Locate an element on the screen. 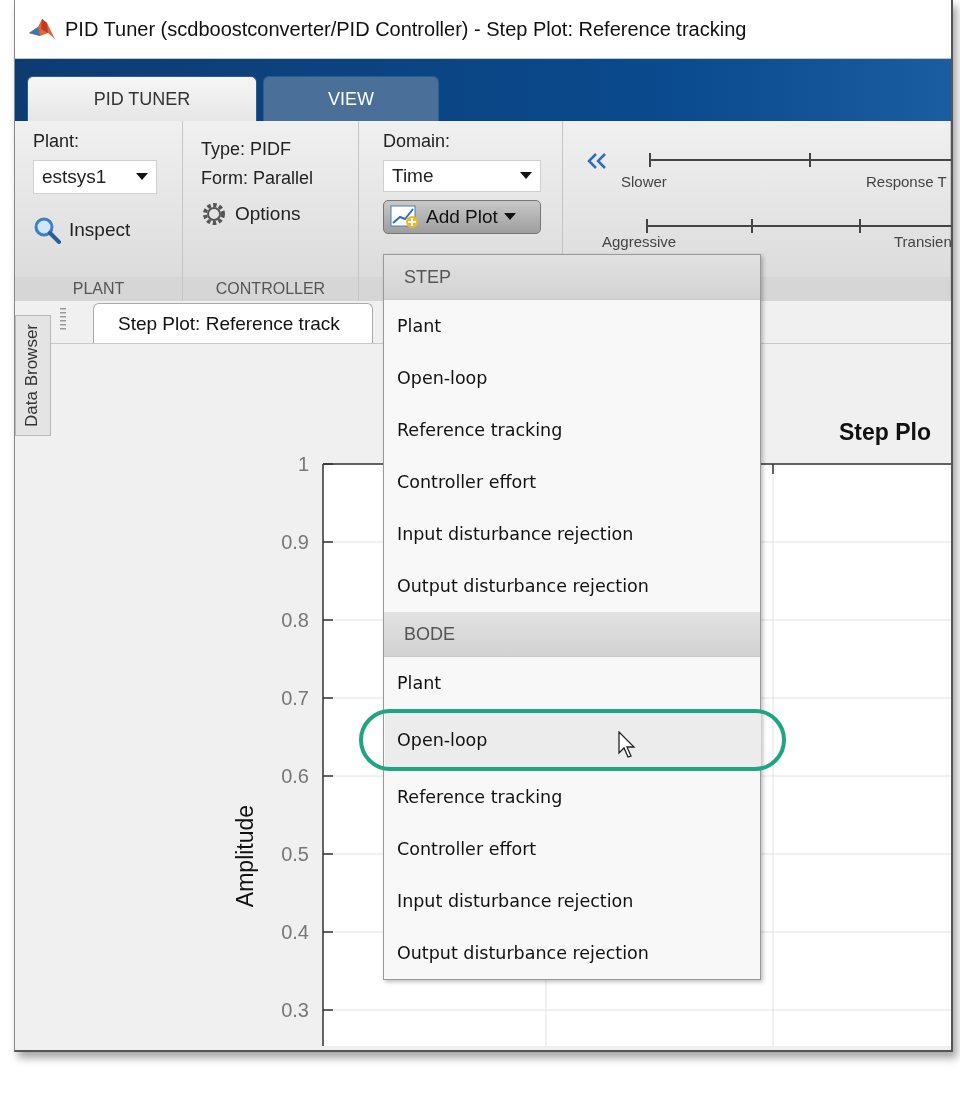  slider-label: Response T is located at coordinates (906, 181).